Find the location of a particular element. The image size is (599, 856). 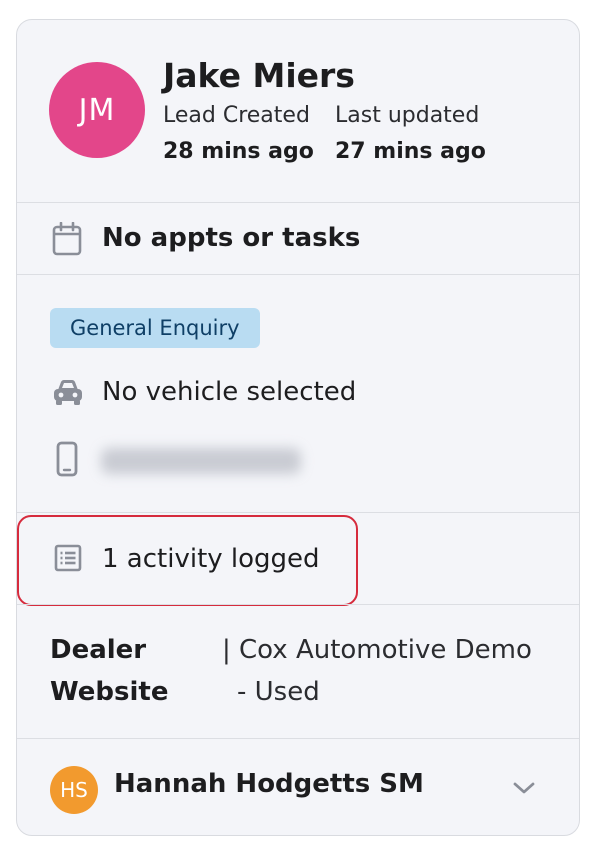

vehicle-text: No vehicle selected is located at coordinates (229, 392).